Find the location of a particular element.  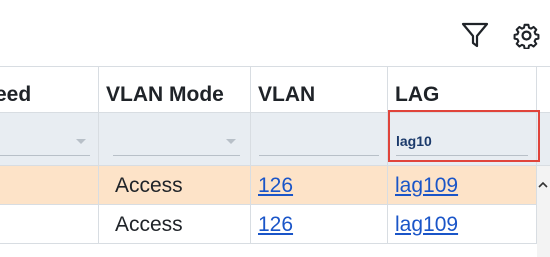

lag-filter-value: lag10 is located at coordinates (414, 141).